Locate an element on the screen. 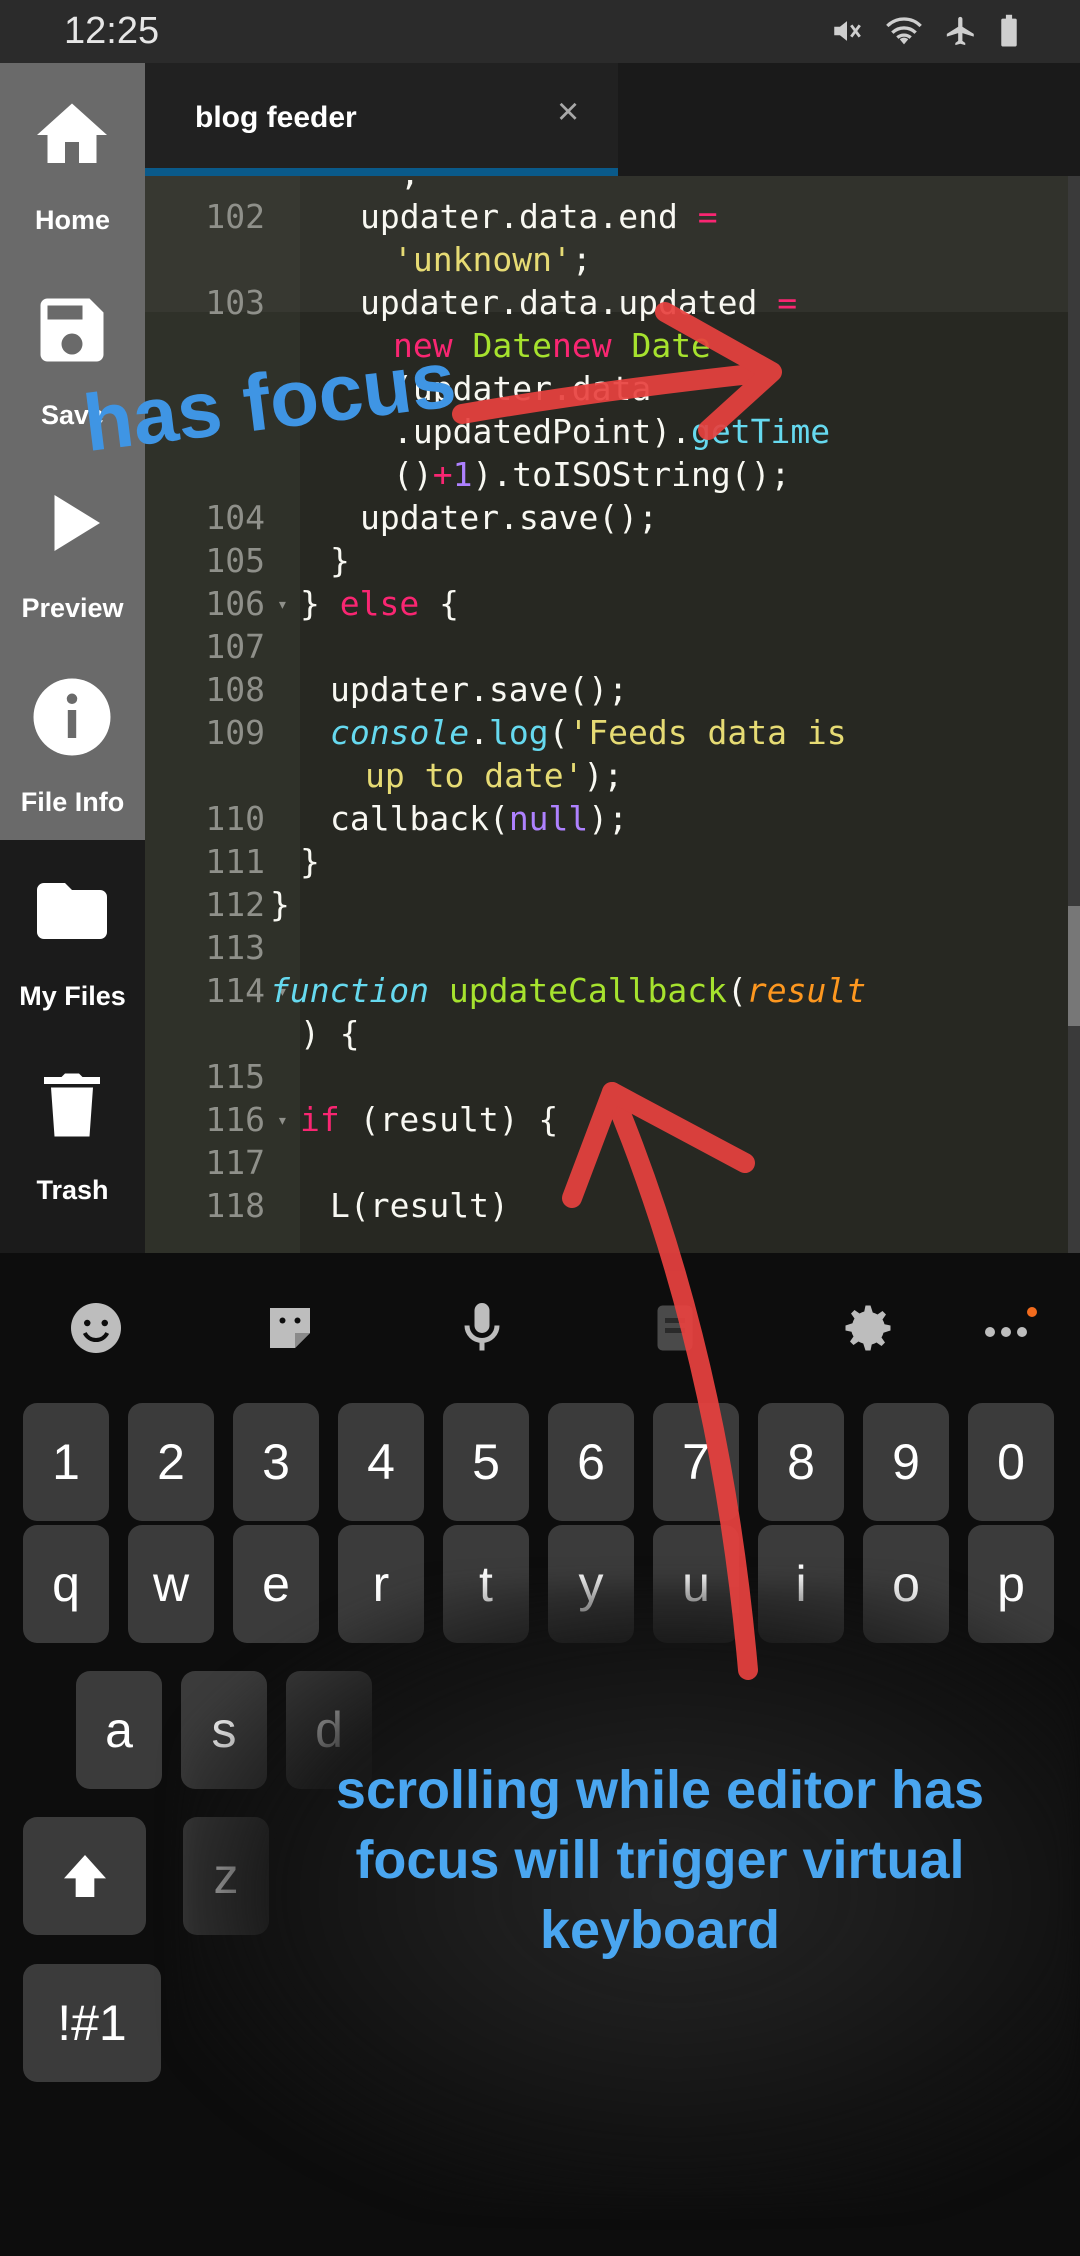  home-icon is located at coordinates (72, 133).